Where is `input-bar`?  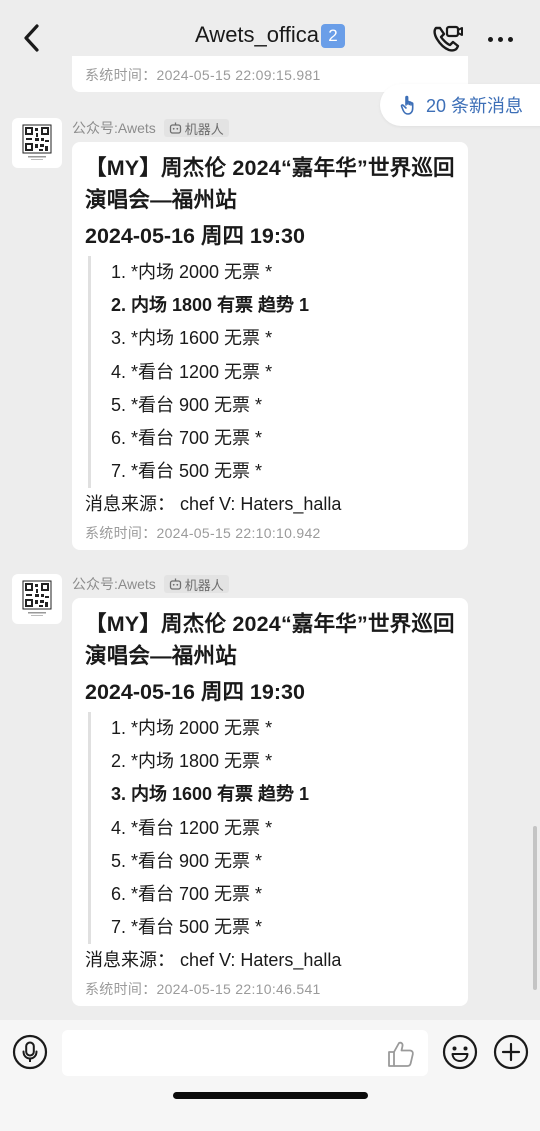
input-bar is located at coordinates (270, 1075).